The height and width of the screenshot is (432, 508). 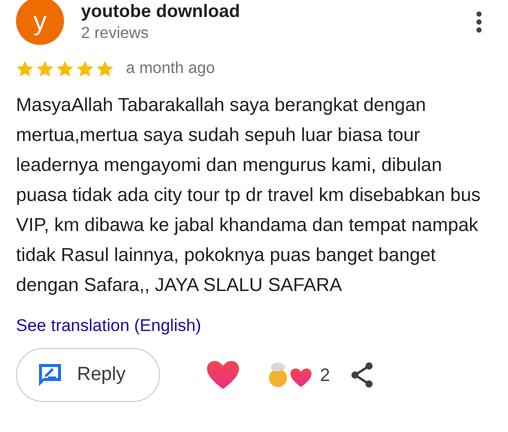 I want to click on reaction-count: 2, so click(x=325, y=375).